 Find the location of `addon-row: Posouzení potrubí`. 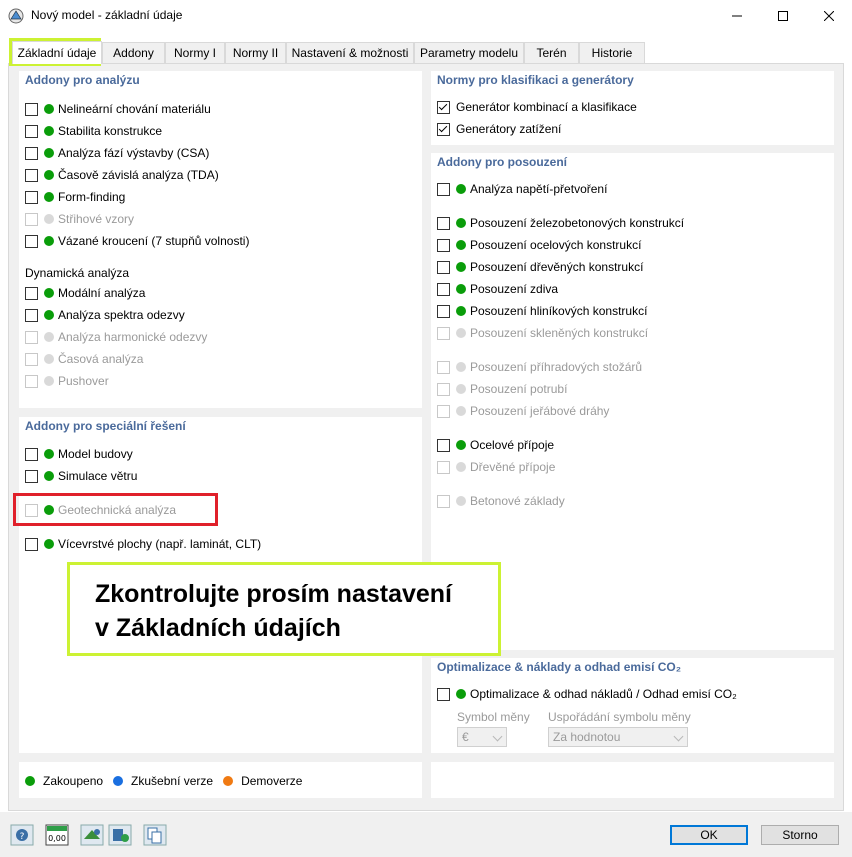

addon-row: Posouzení potrubí is located at coordinates (502, 389).